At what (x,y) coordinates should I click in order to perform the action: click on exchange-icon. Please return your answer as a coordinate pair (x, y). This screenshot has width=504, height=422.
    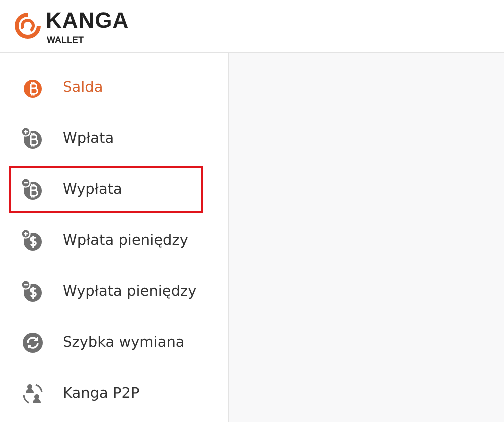
    Looking at the image, I should click on (33, 342).